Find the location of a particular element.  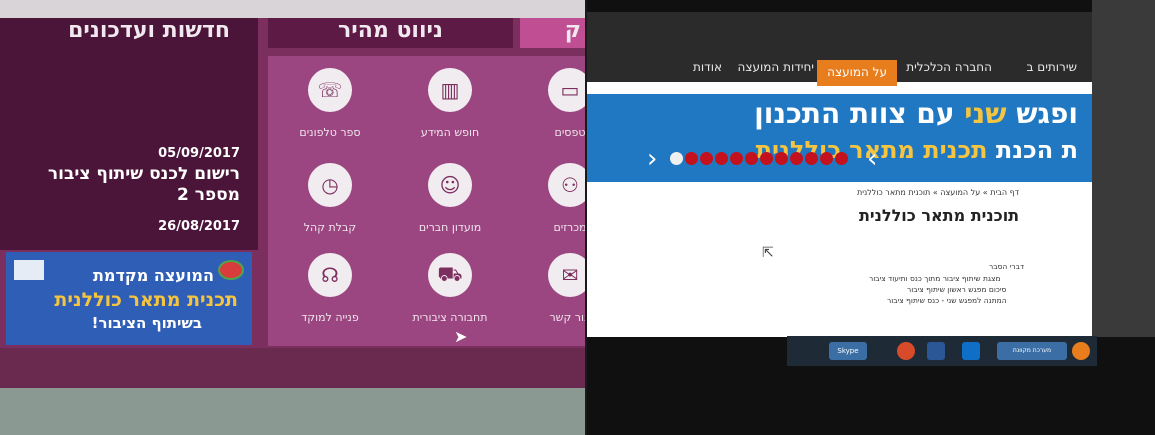

banner-line-2: תכנית מתאר כוללנית is located at coordinates (146, 300).